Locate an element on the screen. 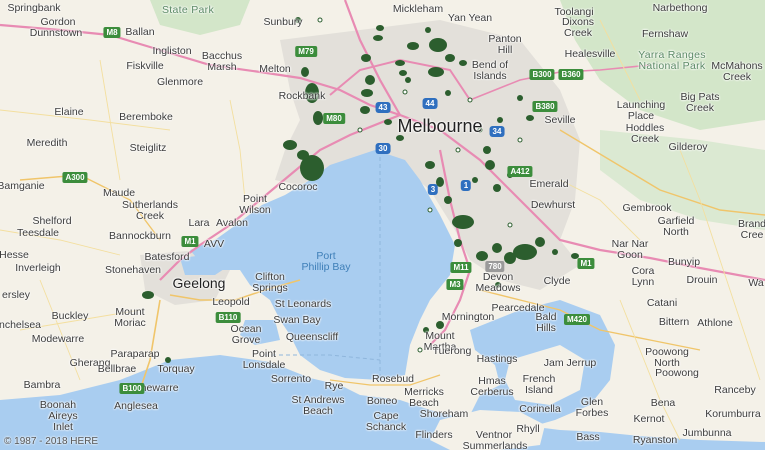 The width and height of the screenshot is (765, 450). place-label-springbank: Springbank is located at coordinates (34, 8).